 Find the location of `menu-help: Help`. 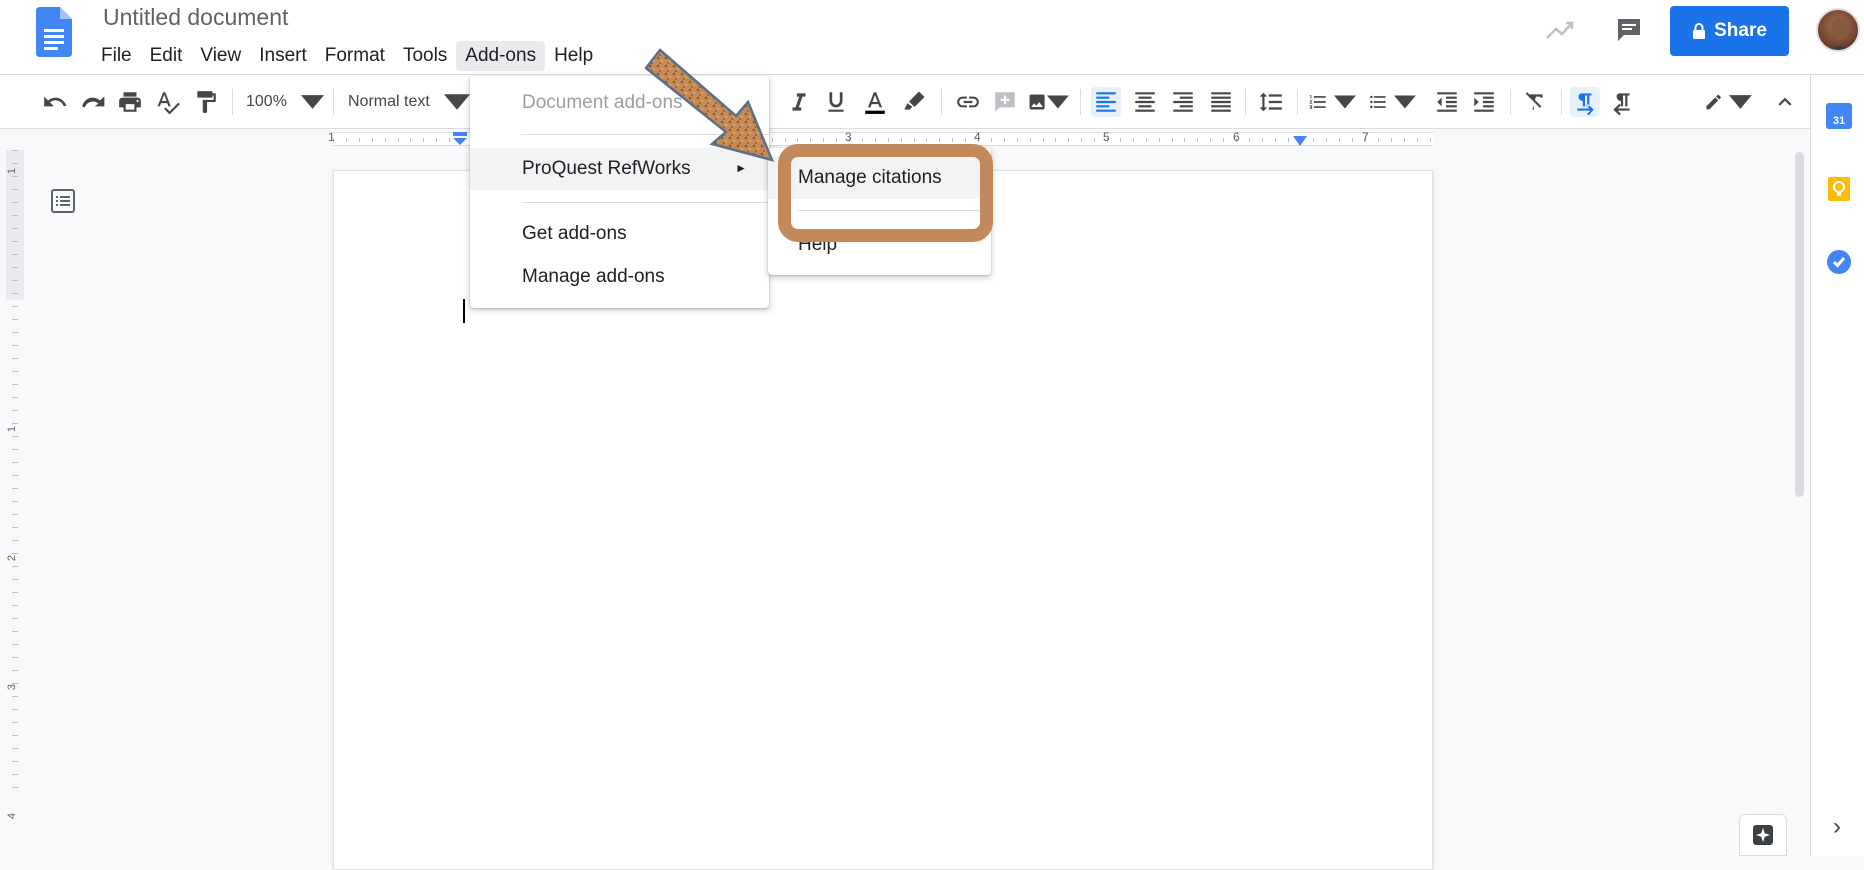

menu-help: Help is located at coordinates (573, 56).